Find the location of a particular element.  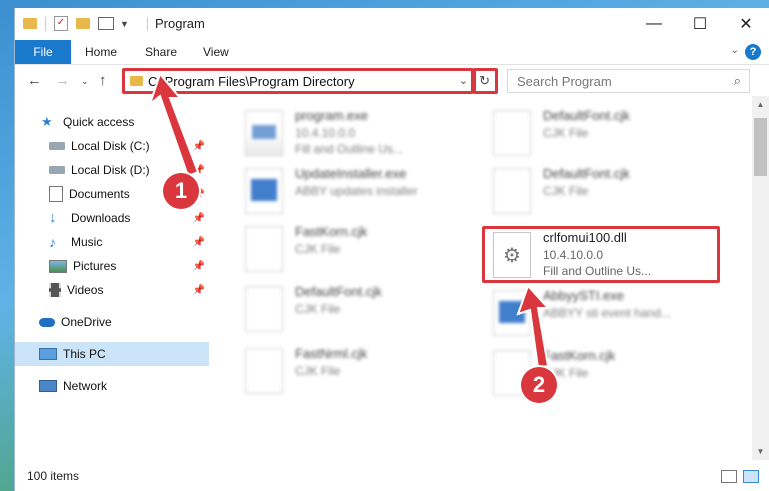

monitor-icon is located at coordinates (48, 354).